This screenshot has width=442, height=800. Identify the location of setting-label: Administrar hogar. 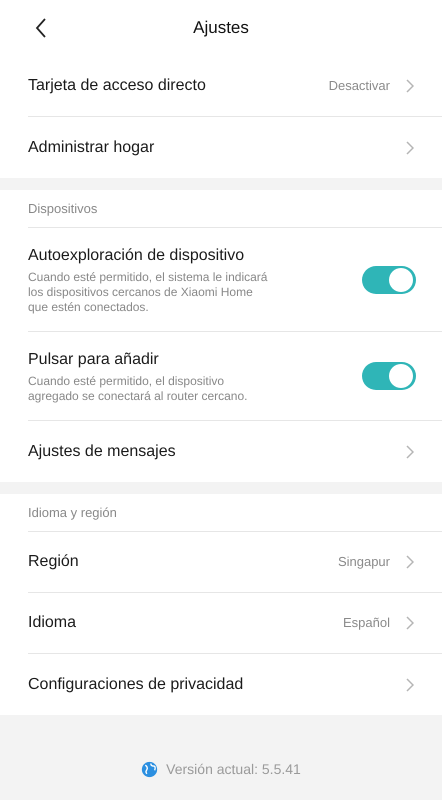
(217, 148).